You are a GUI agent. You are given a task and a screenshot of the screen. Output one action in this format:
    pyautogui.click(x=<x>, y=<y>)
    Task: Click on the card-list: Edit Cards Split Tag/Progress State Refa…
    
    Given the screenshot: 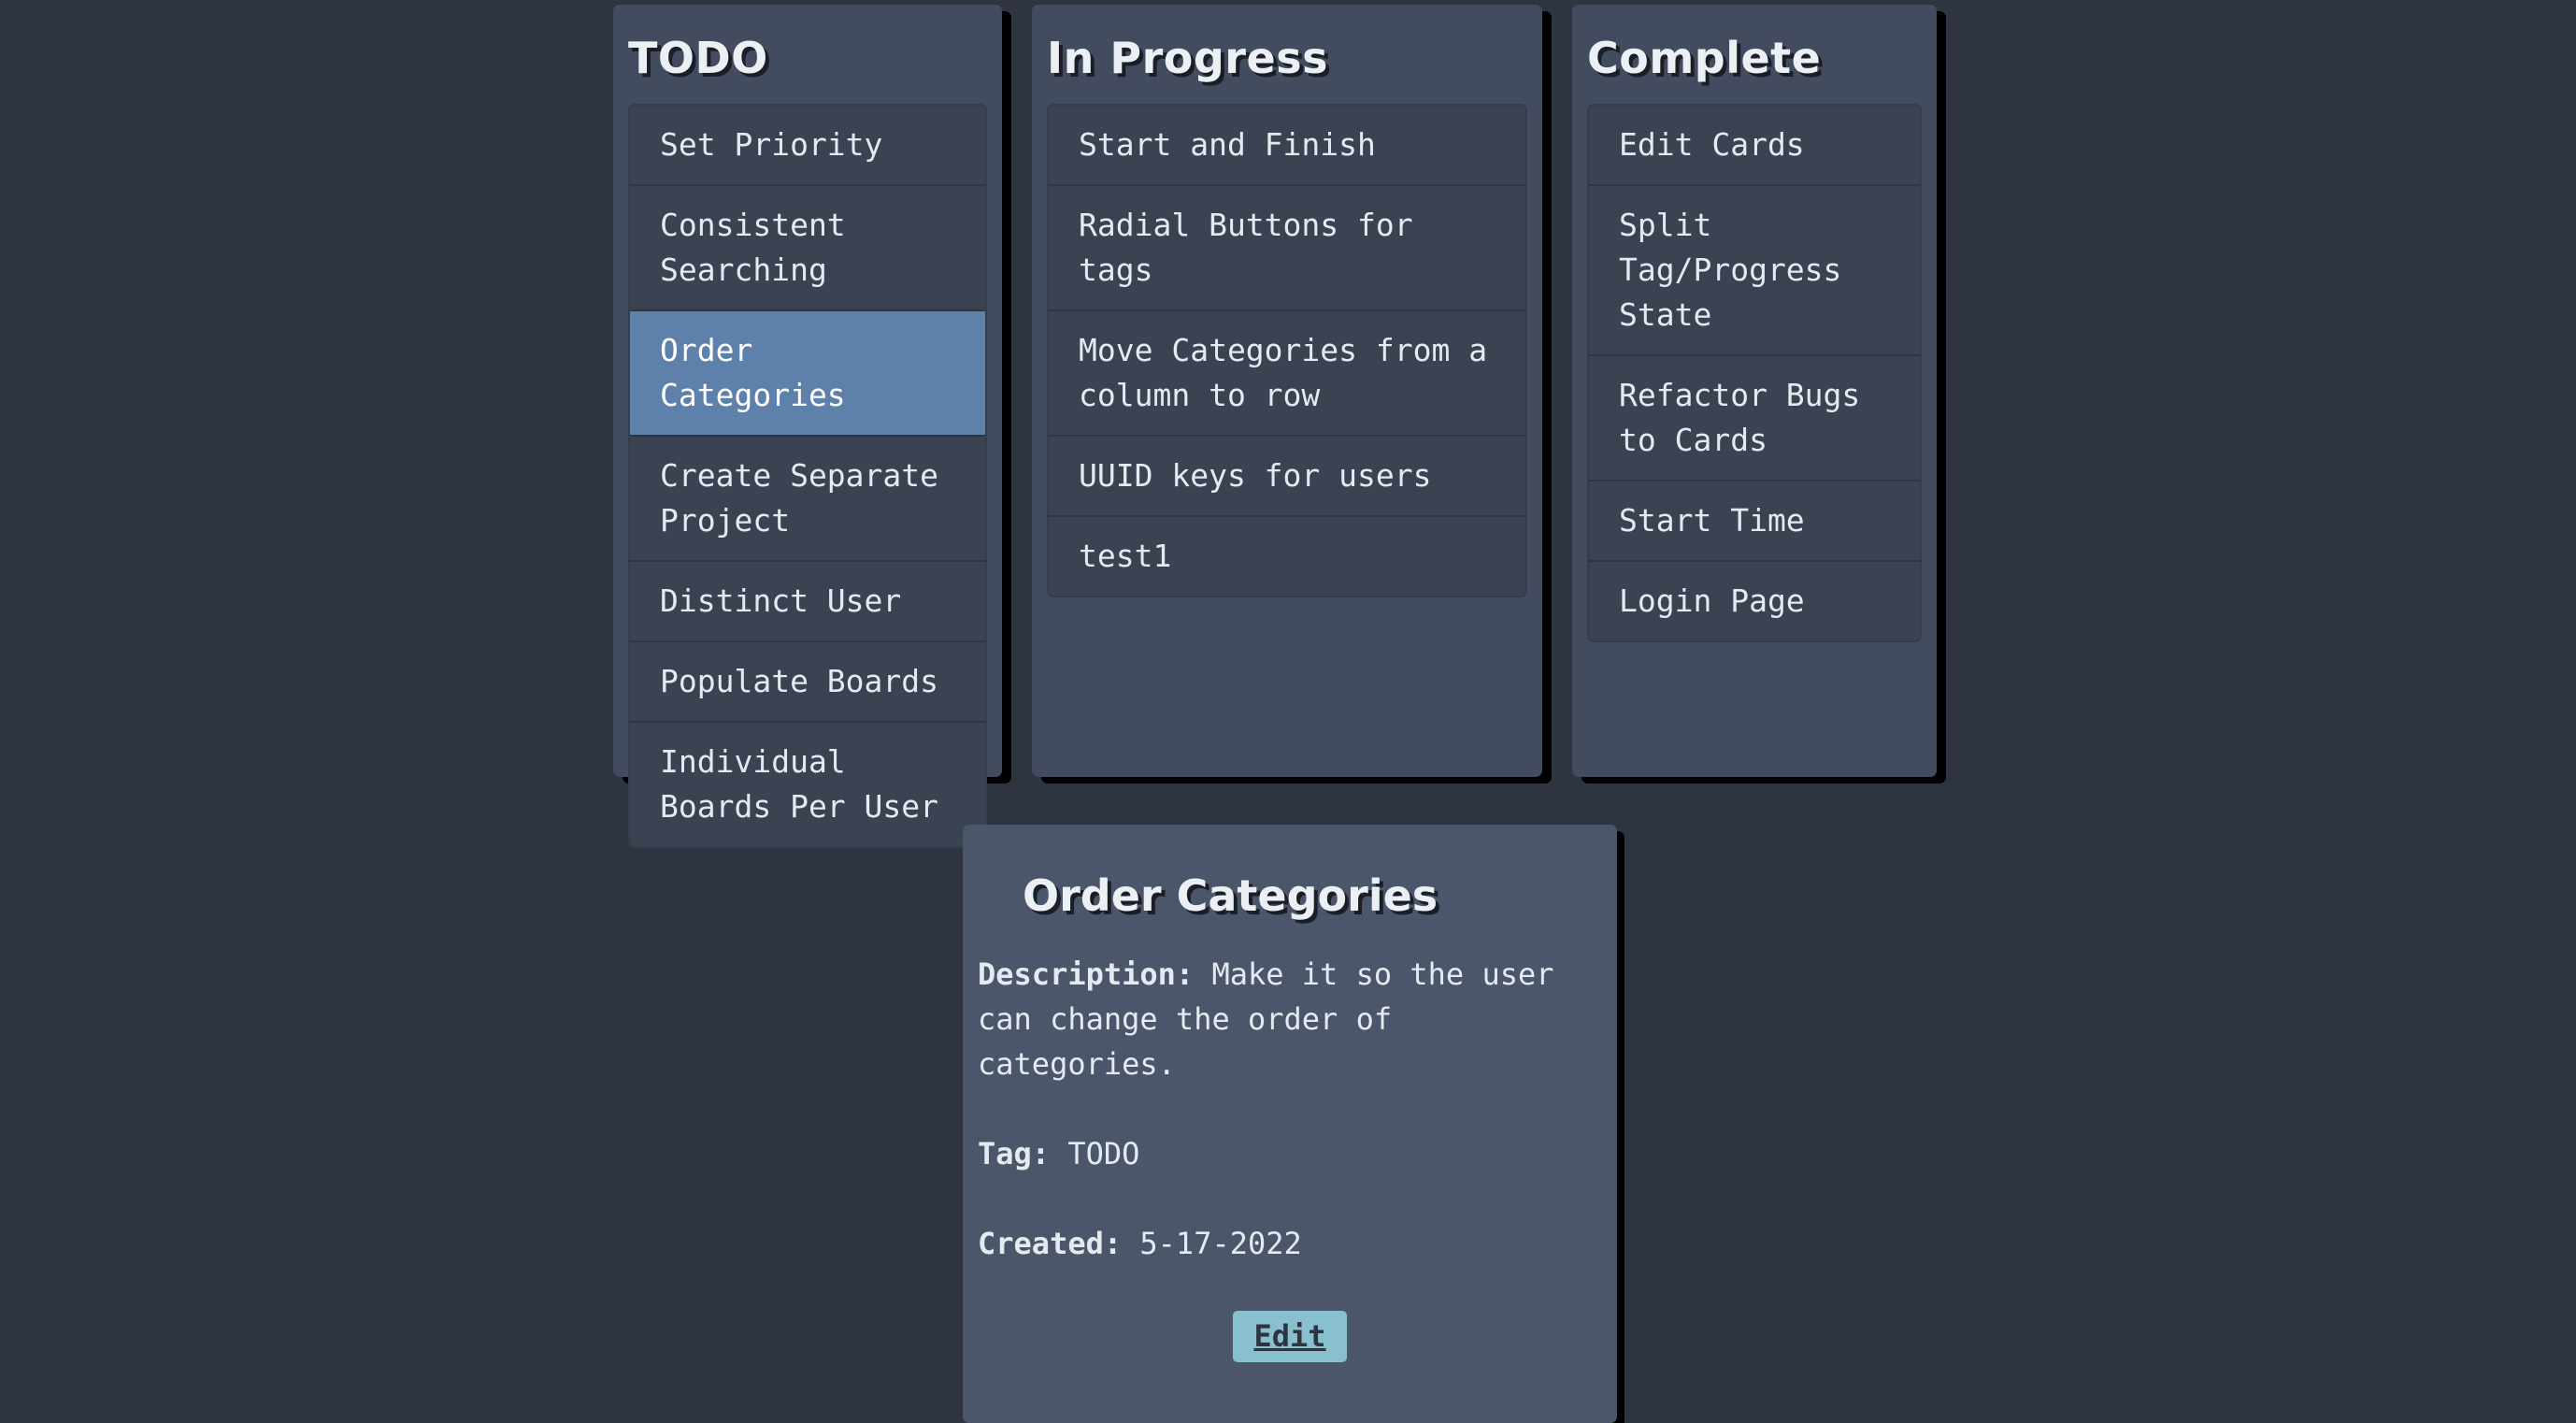 What is the action you would take?
    pyautogui.click(x=1754, y=373)
    